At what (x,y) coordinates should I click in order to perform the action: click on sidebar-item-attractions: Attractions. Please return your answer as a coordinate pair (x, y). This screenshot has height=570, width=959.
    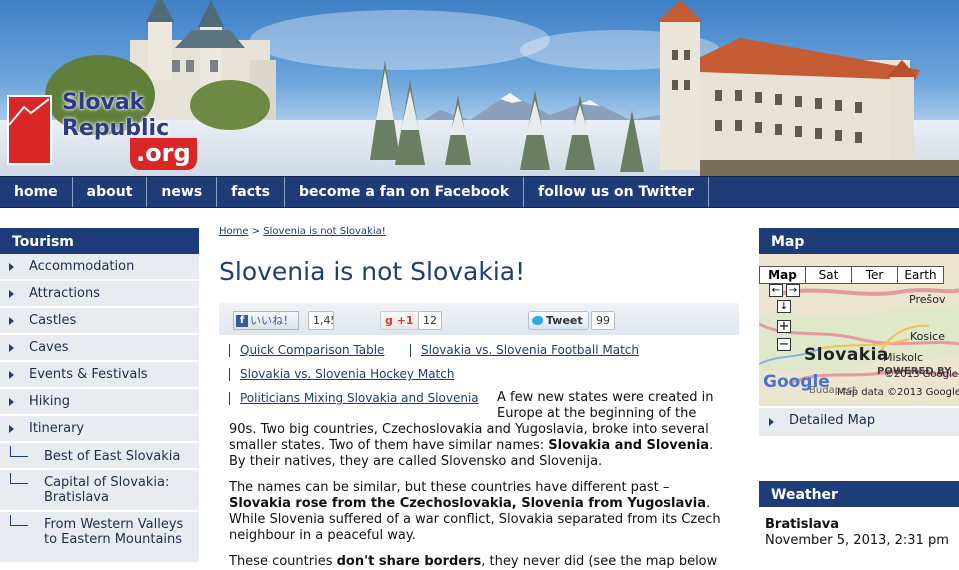
    Looking at the image, I should click on (99, 294).